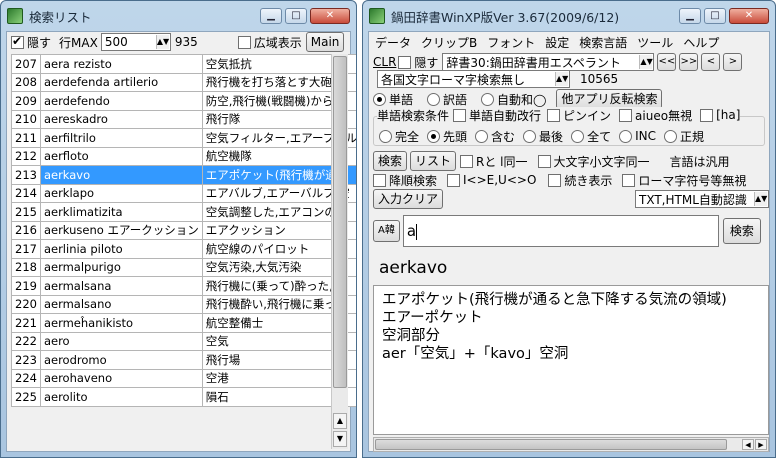 The height and width of the screenshot is (458, 777). Describe the element at coordinates (183, 230) in the screenshot. I see `table-row: 216 aerkuseno エアークッション エアクッション` at that location.